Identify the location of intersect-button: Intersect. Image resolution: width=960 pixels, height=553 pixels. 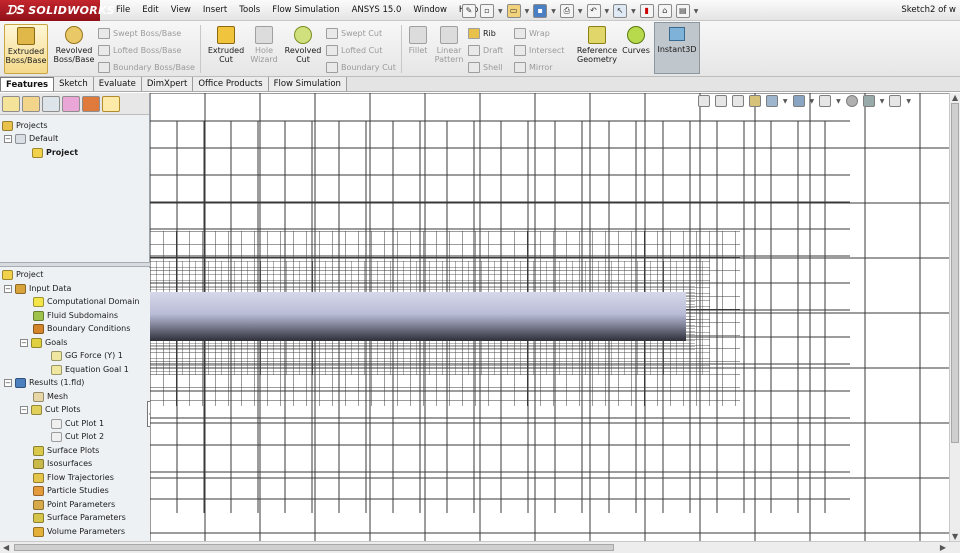
(539, 50).